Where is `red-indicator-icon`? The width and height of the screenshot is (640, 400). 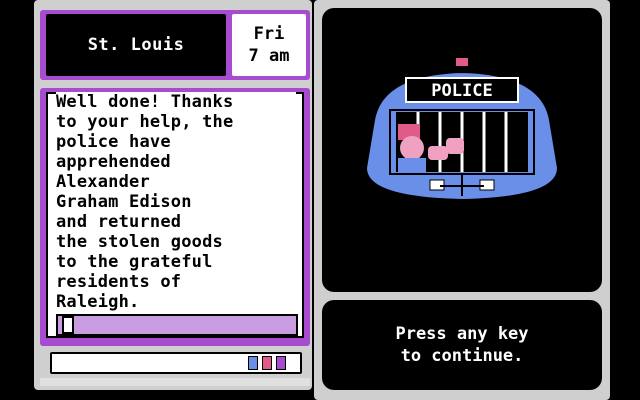
red-indicator-icon is located at coordinates (267, 363).